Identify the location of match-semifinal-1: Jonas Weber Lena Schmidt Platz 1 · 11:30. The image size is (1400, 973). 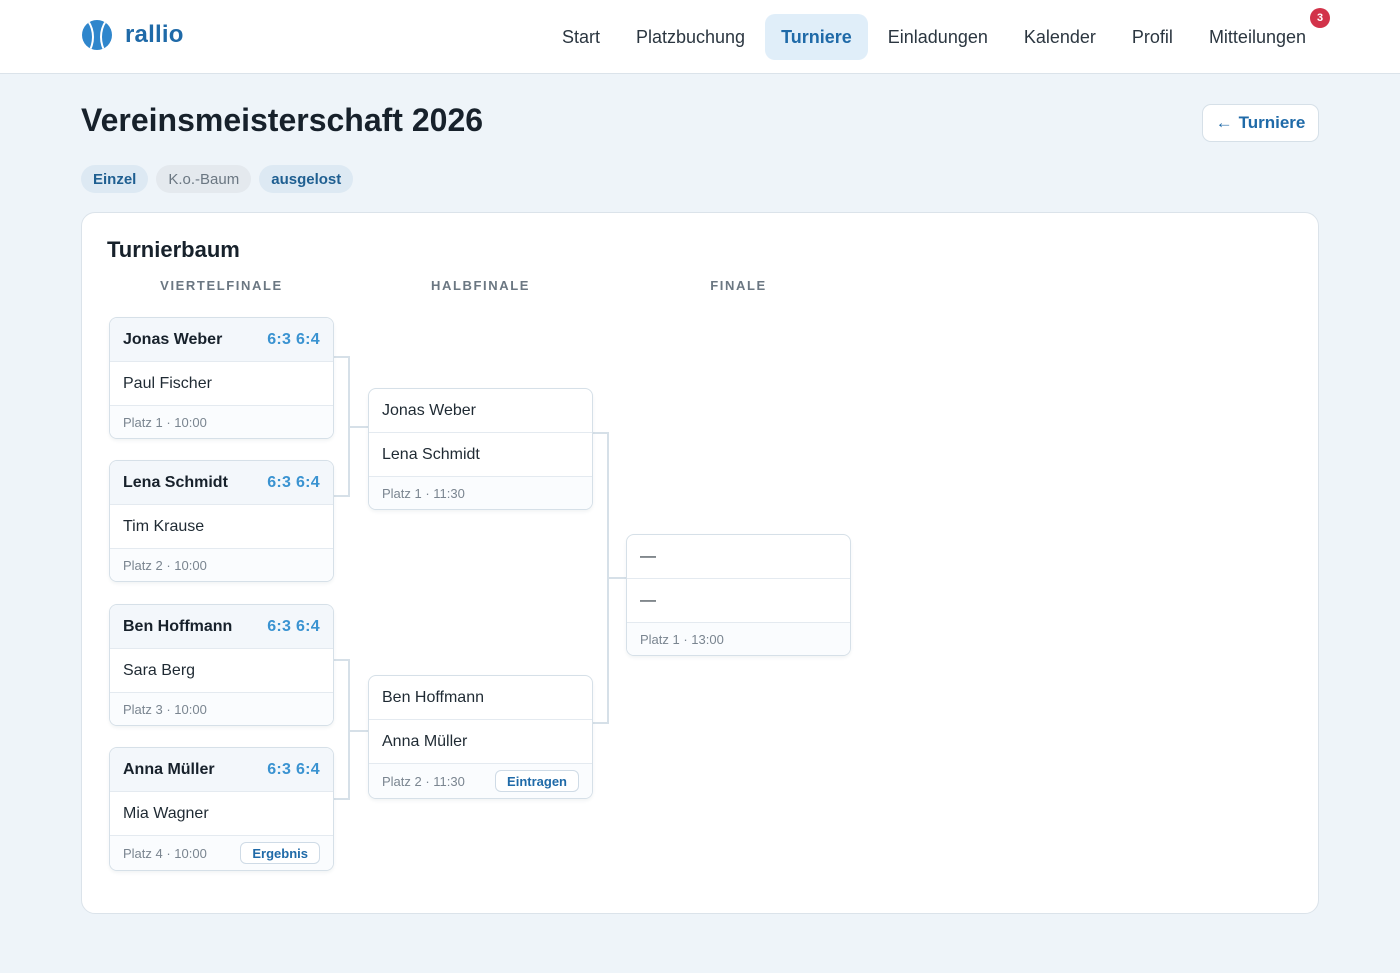
(480, 449).